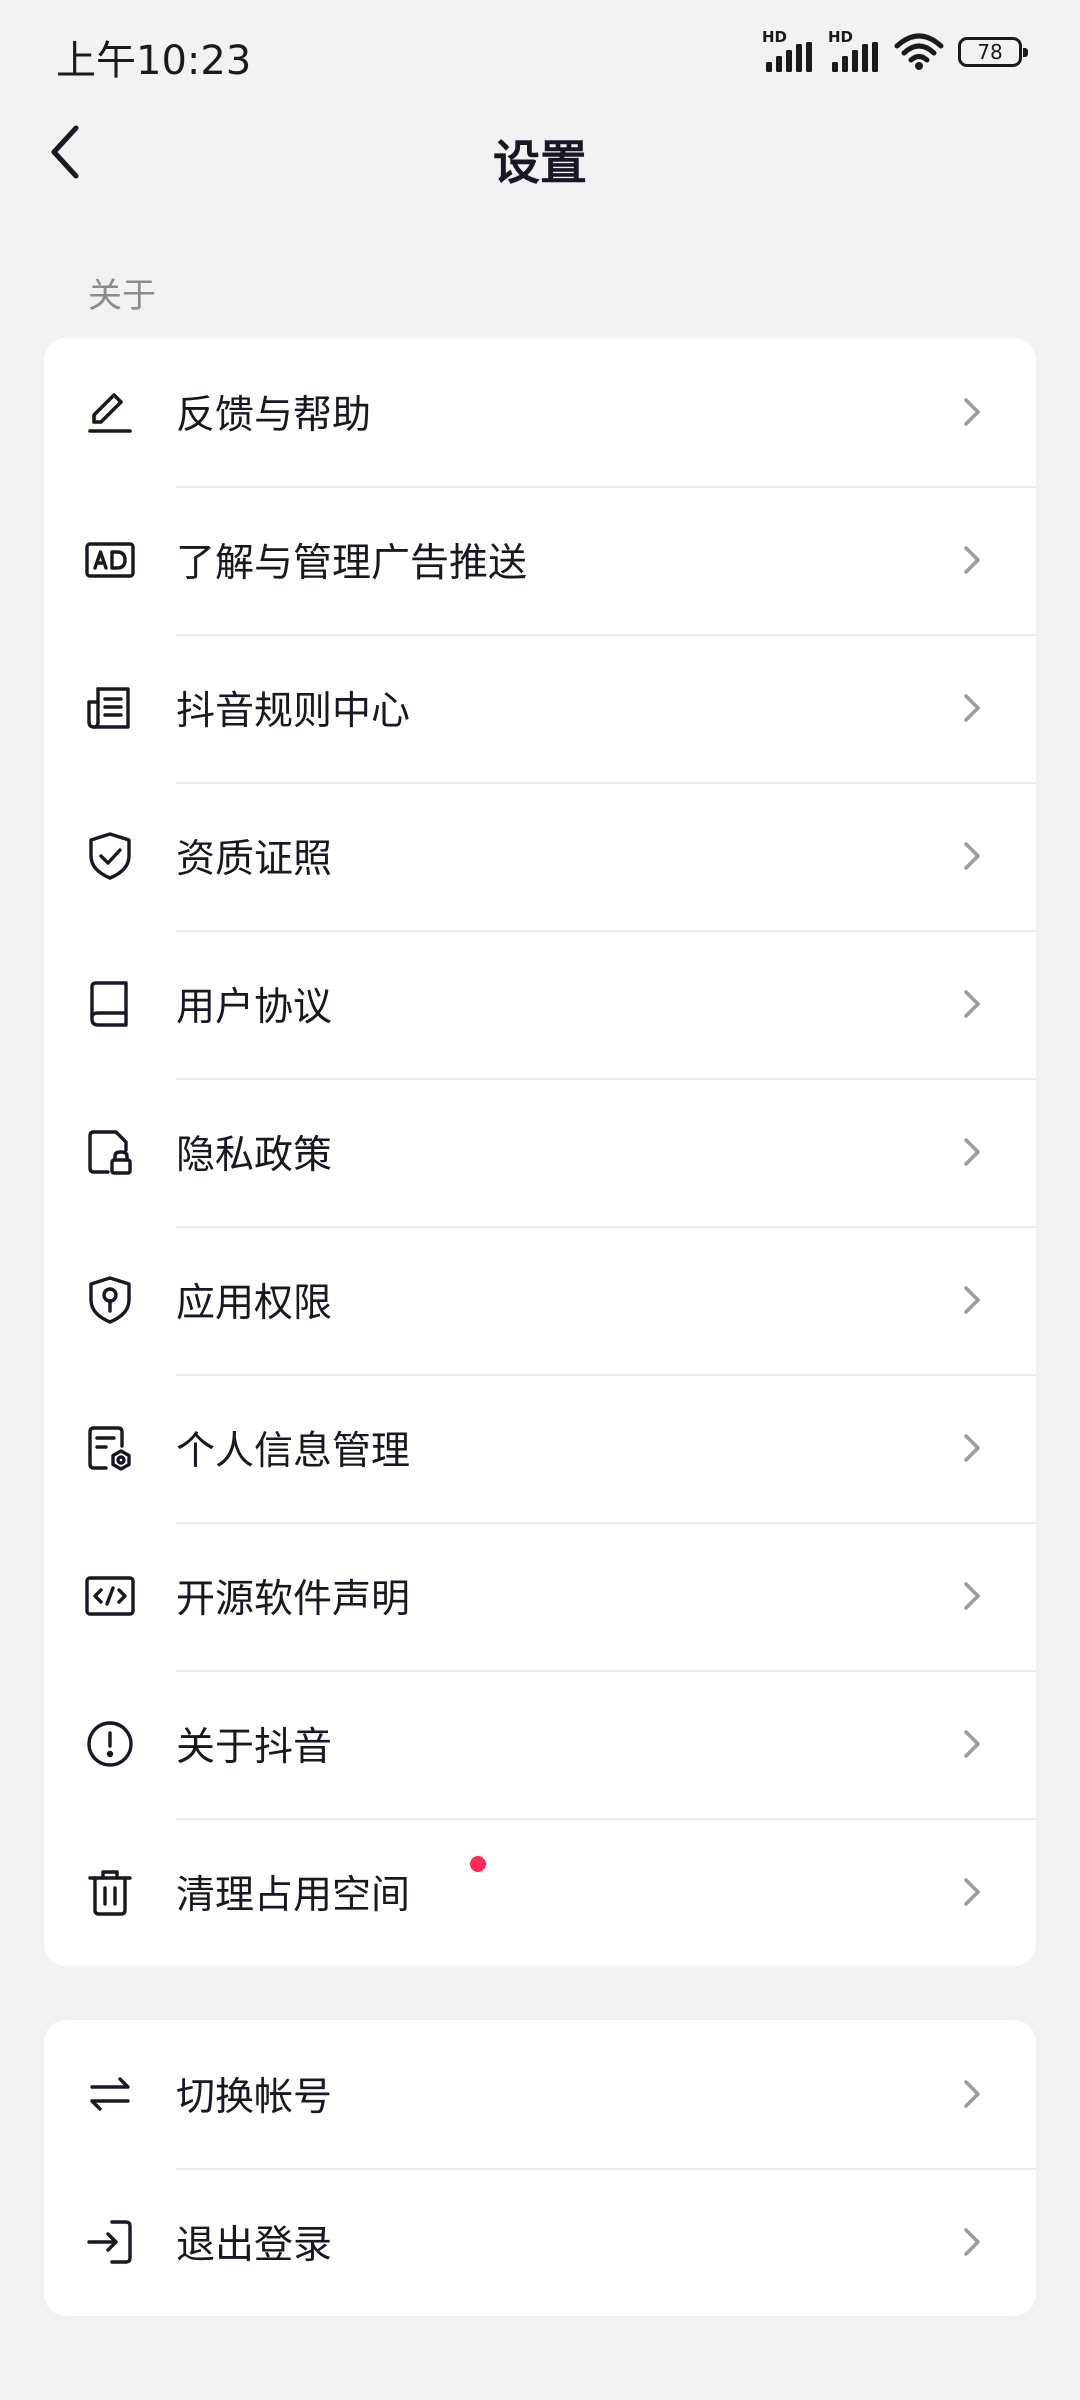  Describe the element at coordinates (110, 708) in the screenshot. I see `document-list-icon` at that location.